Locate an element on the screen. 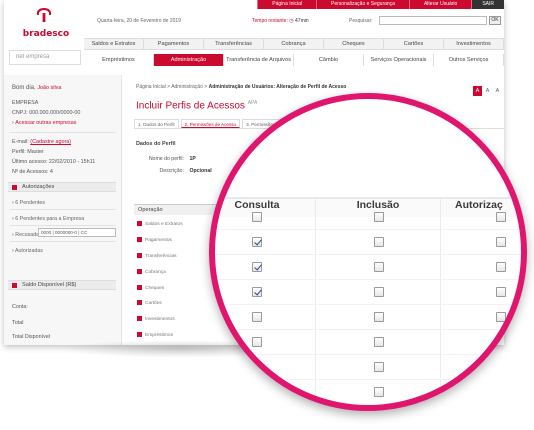  operation-row: Saldos e Extratos is located at coordinates (160, 224).